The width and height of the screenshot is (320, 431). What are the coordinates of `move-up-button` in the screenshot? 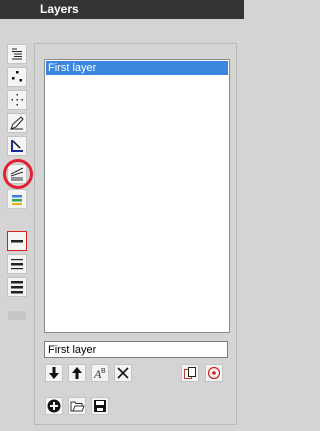 It's located at (77, 373).